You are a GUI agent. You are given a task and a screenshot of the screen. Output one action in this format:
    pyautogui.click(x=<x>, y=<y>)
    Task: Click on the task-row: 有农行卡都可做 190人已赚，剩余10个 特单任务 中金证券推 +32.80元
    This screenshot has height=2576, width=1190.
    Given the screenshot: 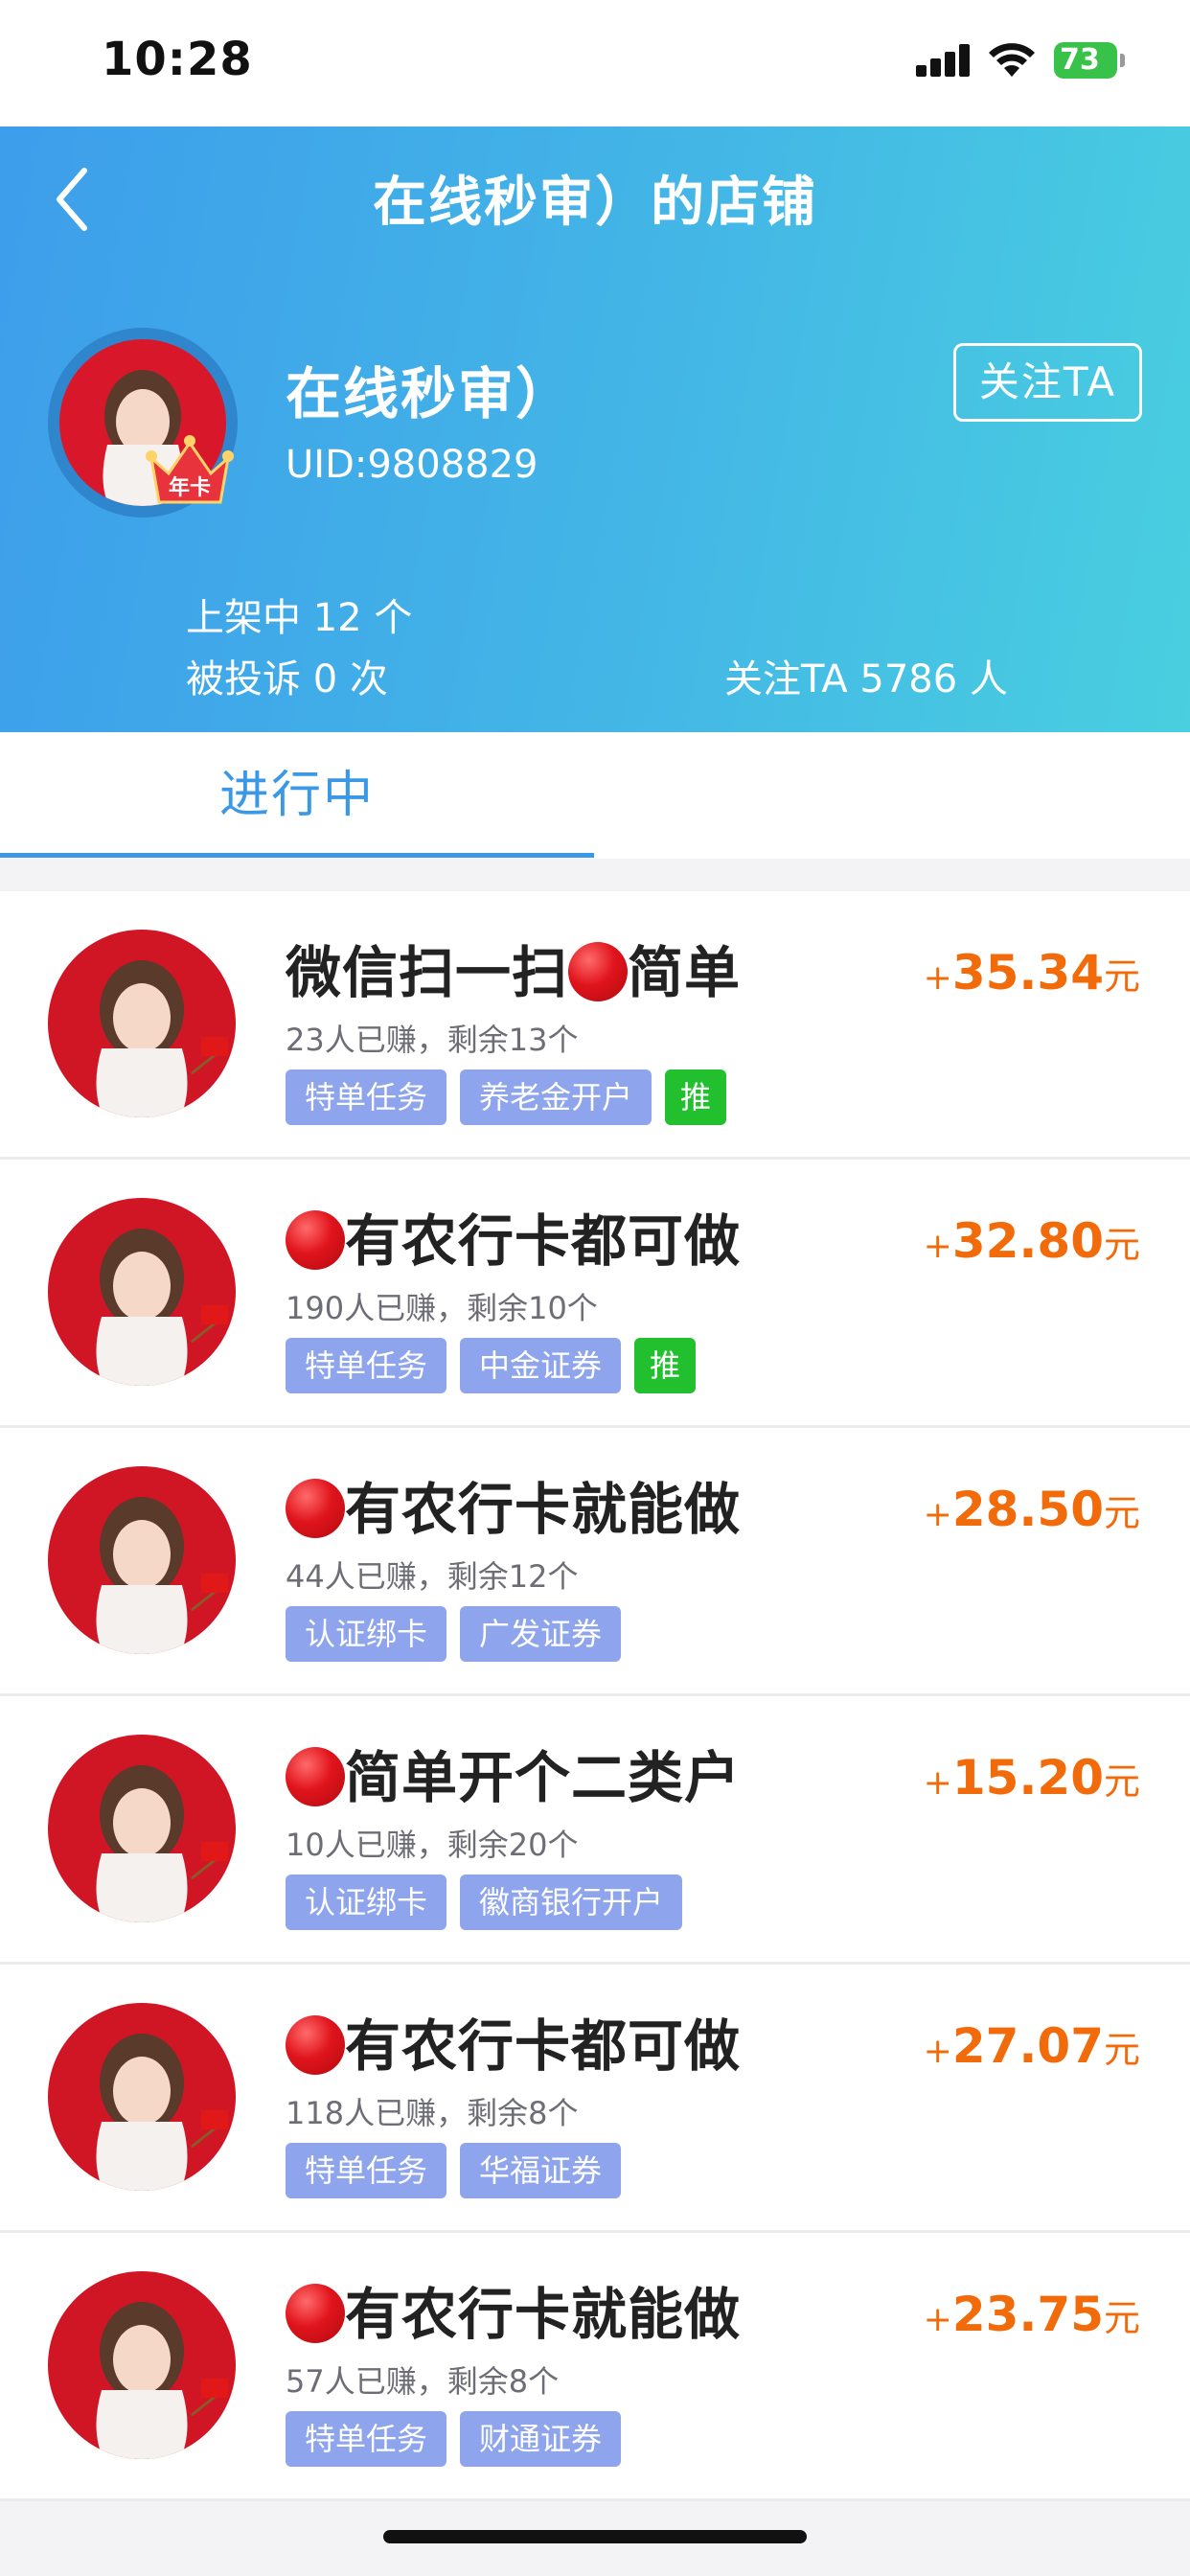 What is the action you would take?
    pyautogui.click(x=595, y=1294)
    